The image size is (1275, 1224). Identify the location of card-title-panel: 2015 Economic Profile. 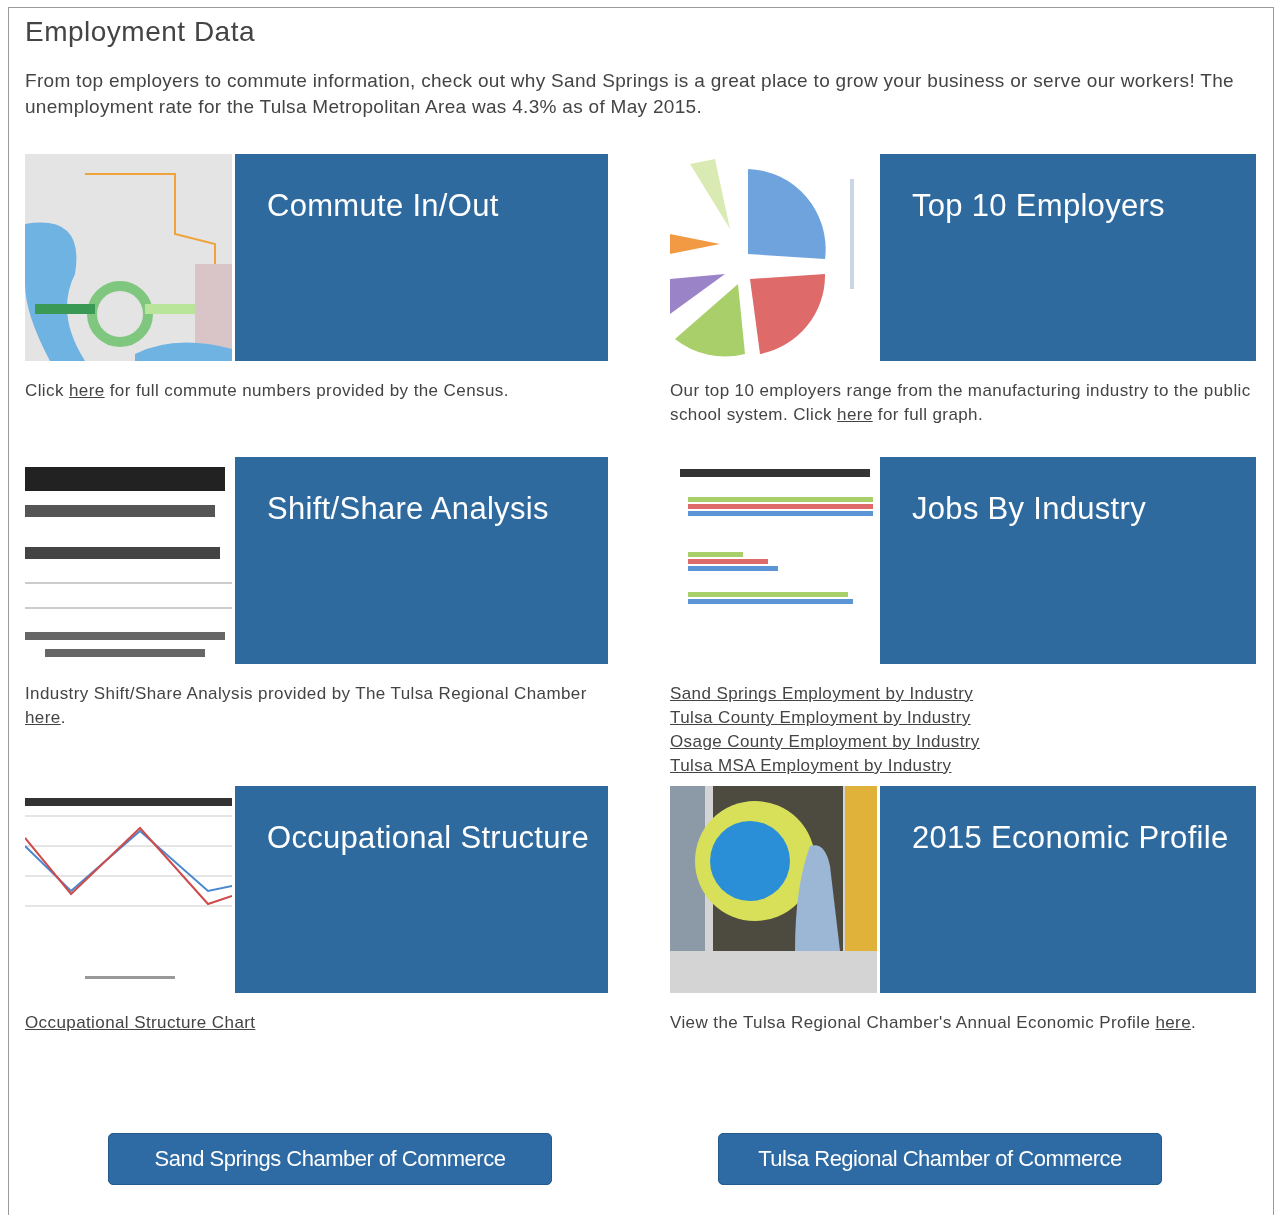
(1068, 889).